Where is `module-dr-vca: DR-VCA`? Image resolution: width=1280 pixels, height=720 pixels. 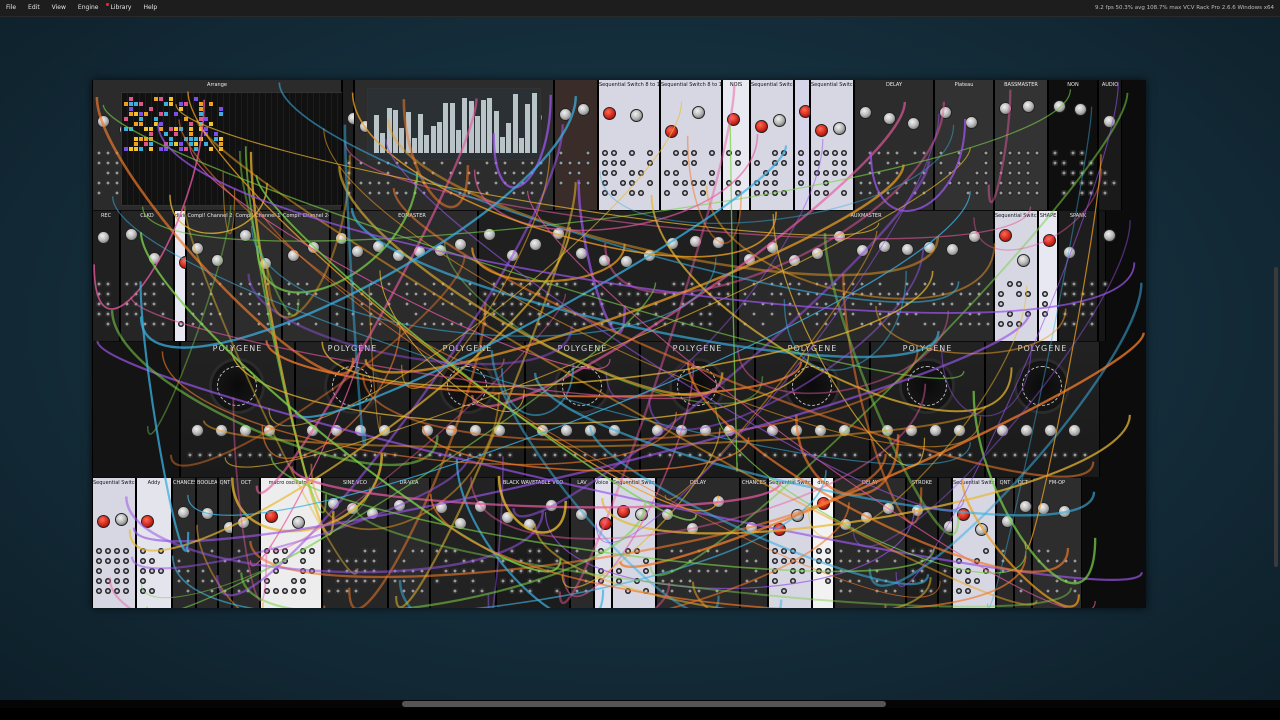
module-dr-vca: DR-VCA is located at coordinates (409, 543).